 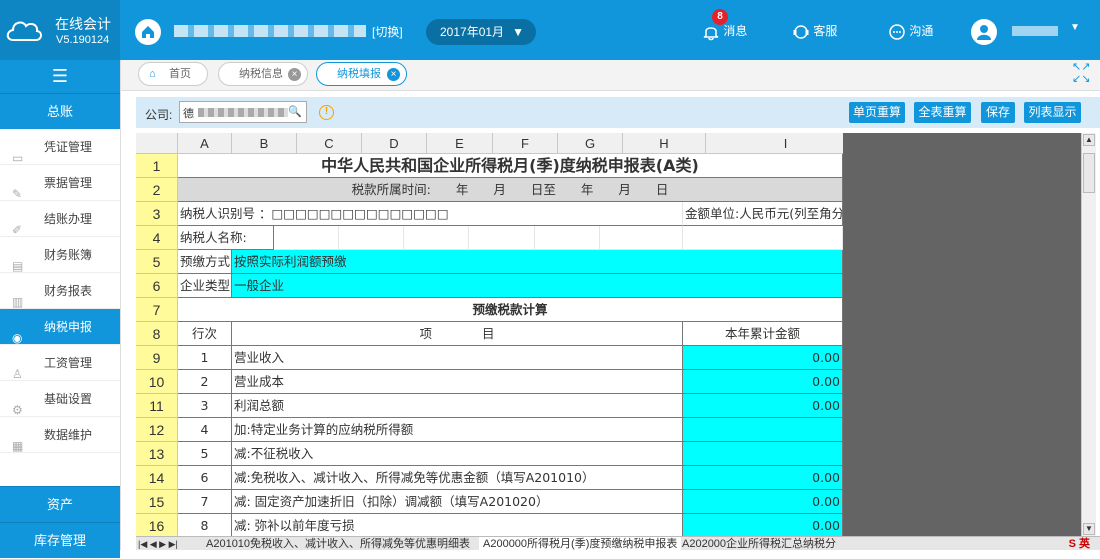 I want to click on column-header-G: G, so click(x=590, y=143).